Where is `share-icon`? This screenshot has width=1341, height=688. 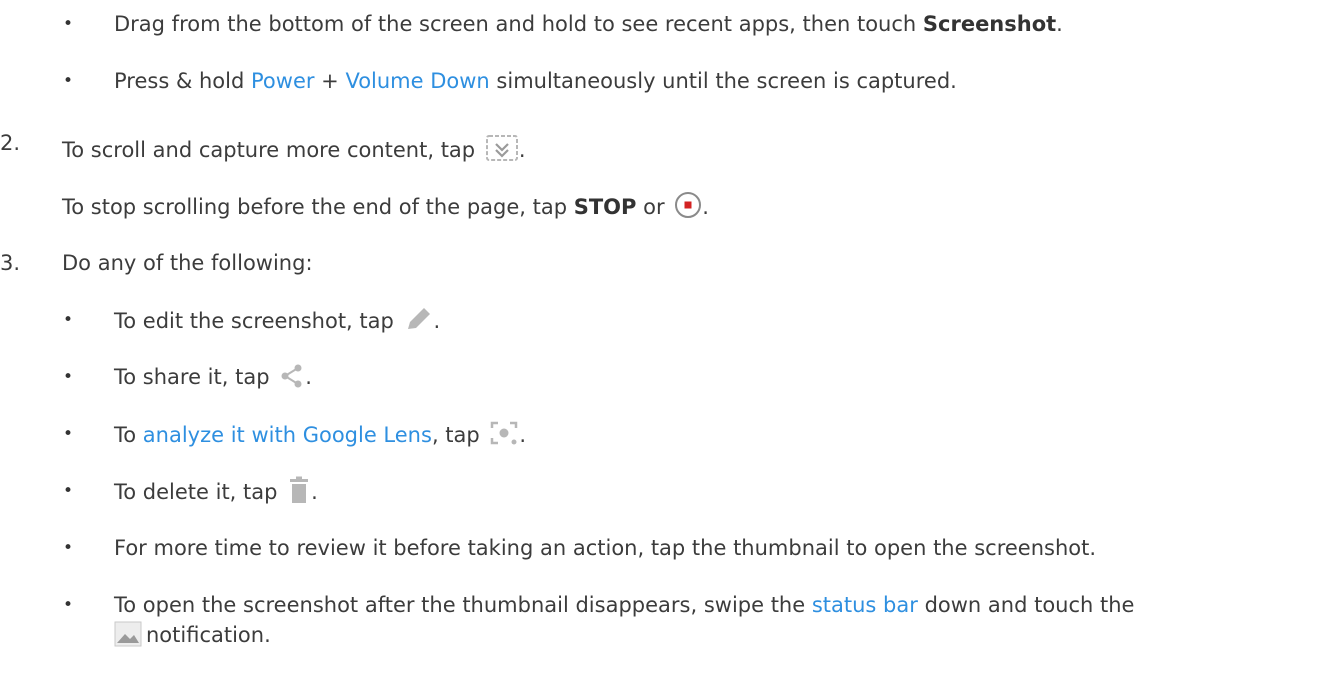 share-icon is located at coordinates (292, 380).